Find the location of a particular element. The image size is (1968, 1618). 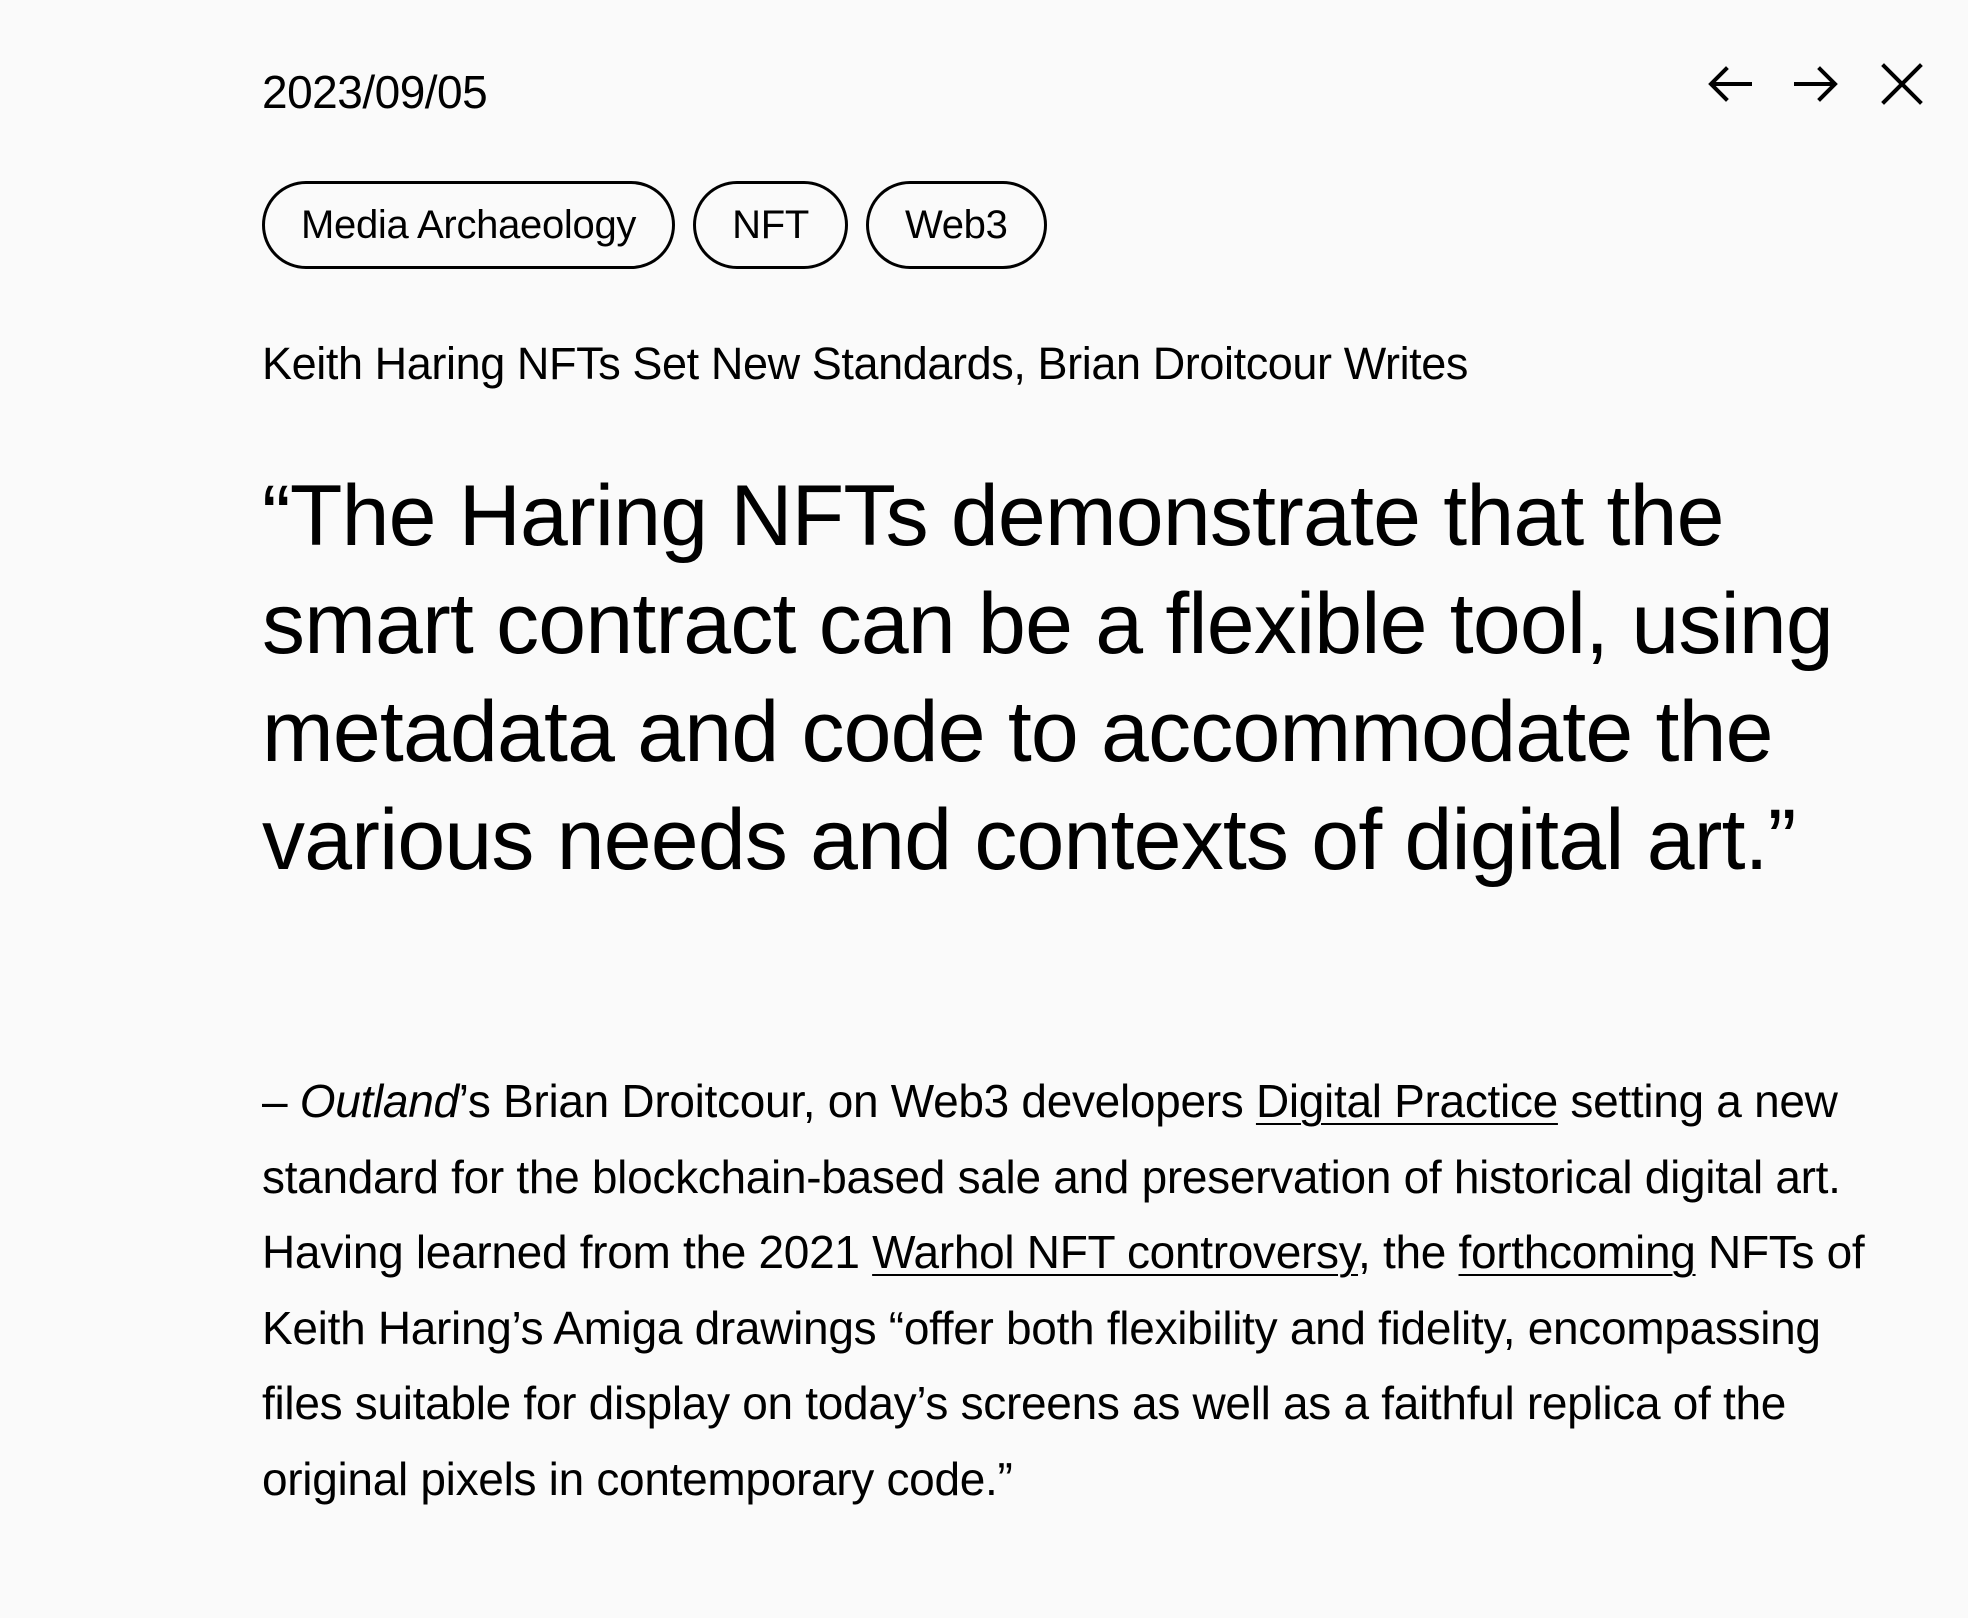

forthcoming-link: forthcoming is located at coordinates (1577, 1252).